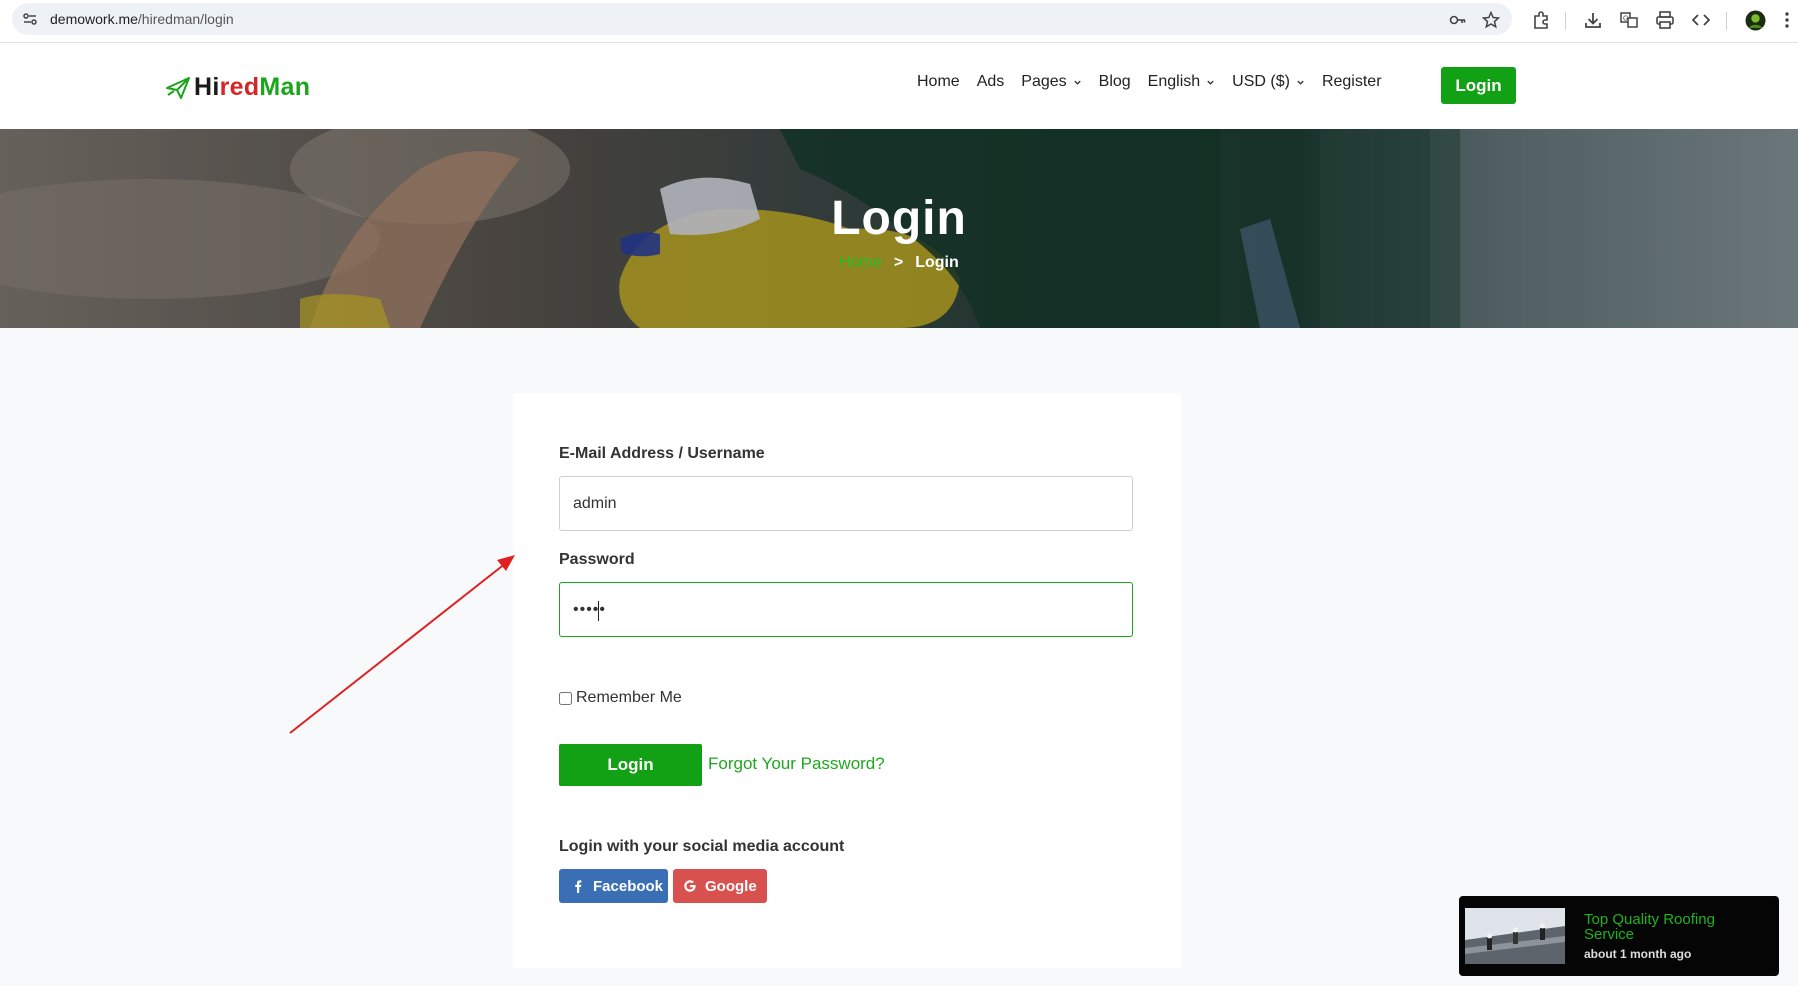 The width and height of the screenshot is (1798, 986). What do you see at coordinates (628, 886) in the screenshot?
I see `facebook-label: Facebook` at bounding box center [628, 886].